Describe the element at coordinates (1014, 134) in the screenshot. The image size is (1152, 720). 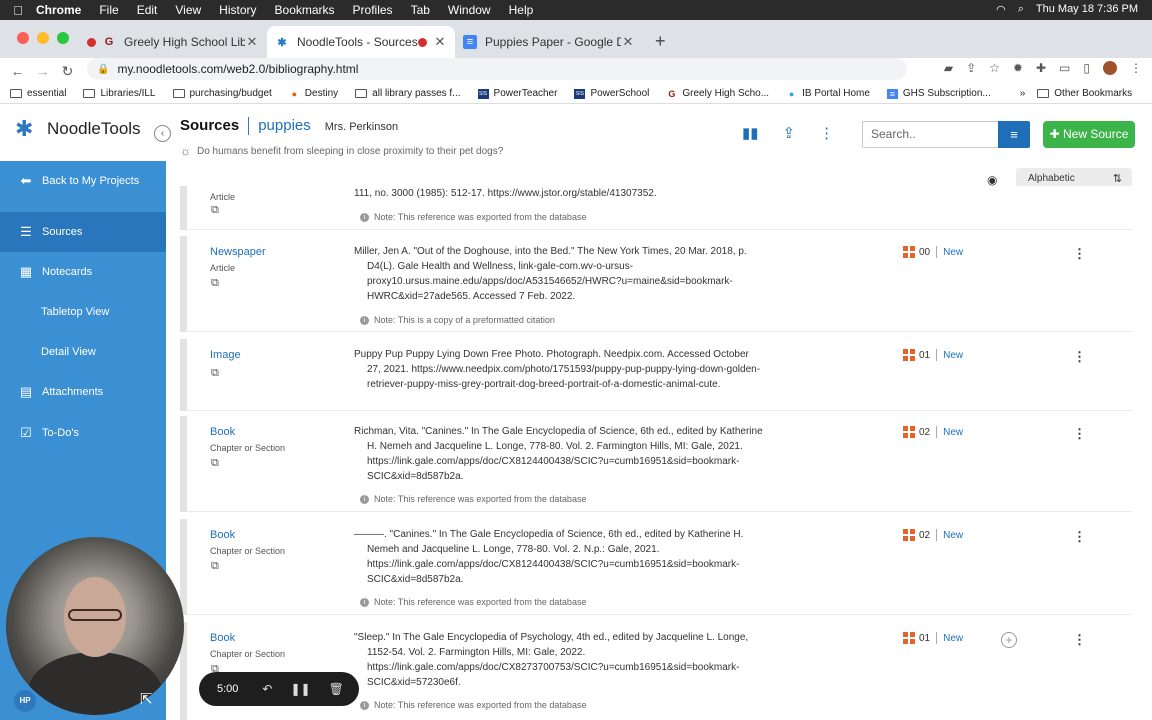
I see `filter-button: ≡` at that location.